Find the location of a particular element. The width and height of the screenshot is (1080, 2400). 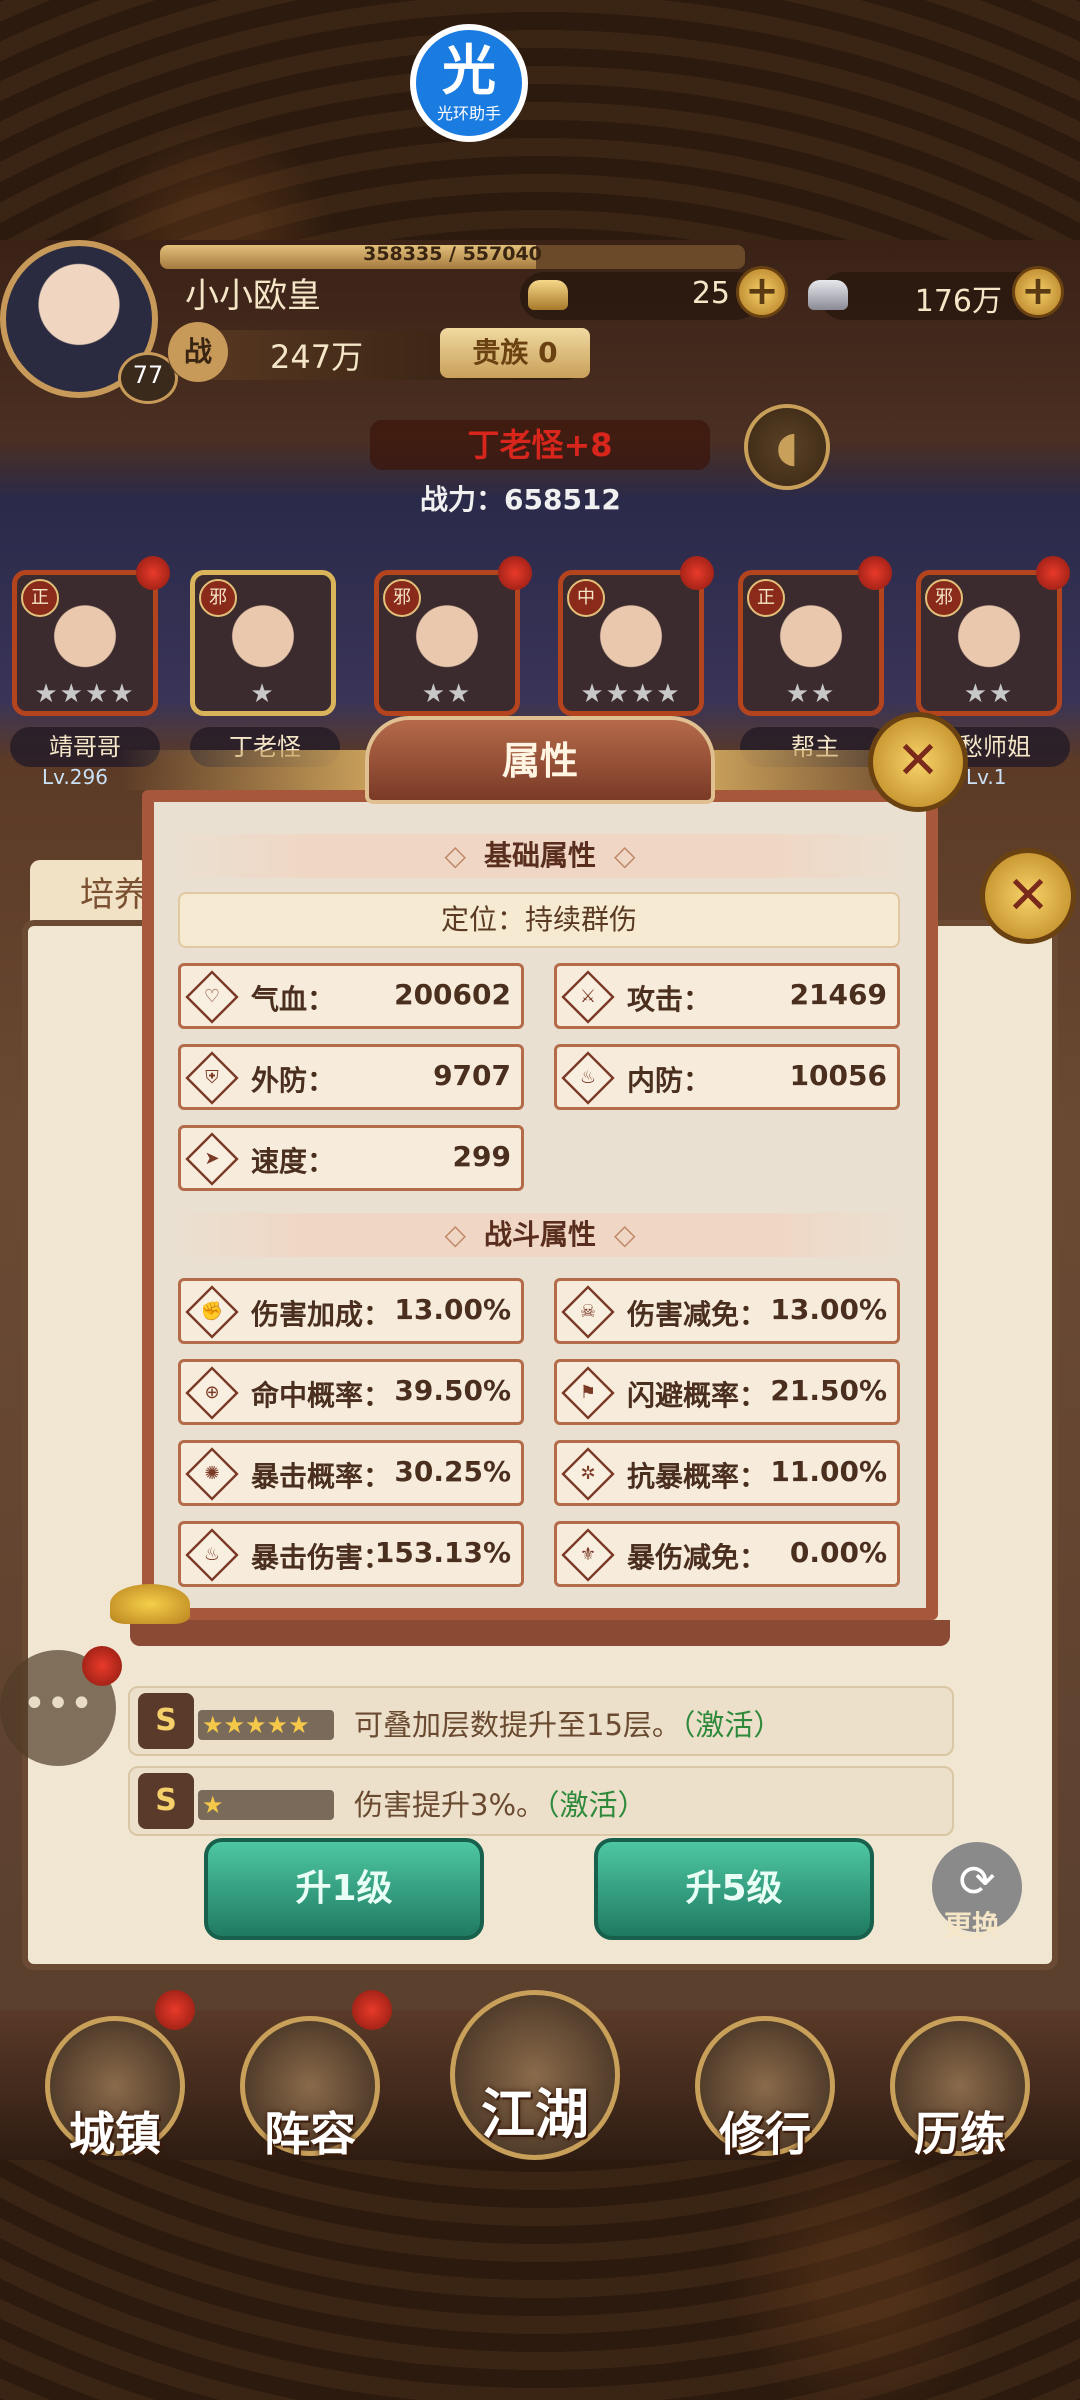

app-badge-glyph: 光 is located at coordinates (469, 70).